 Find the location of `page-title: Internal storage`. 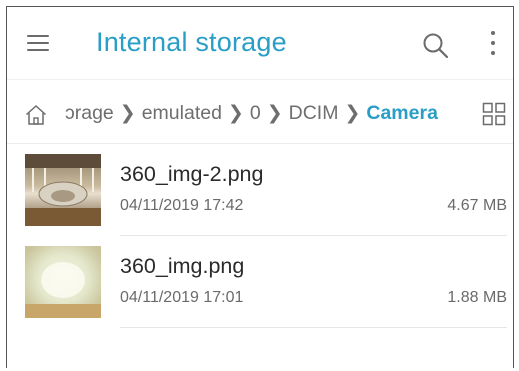

page-title: Internal storage is located at coordinates (191, 42).